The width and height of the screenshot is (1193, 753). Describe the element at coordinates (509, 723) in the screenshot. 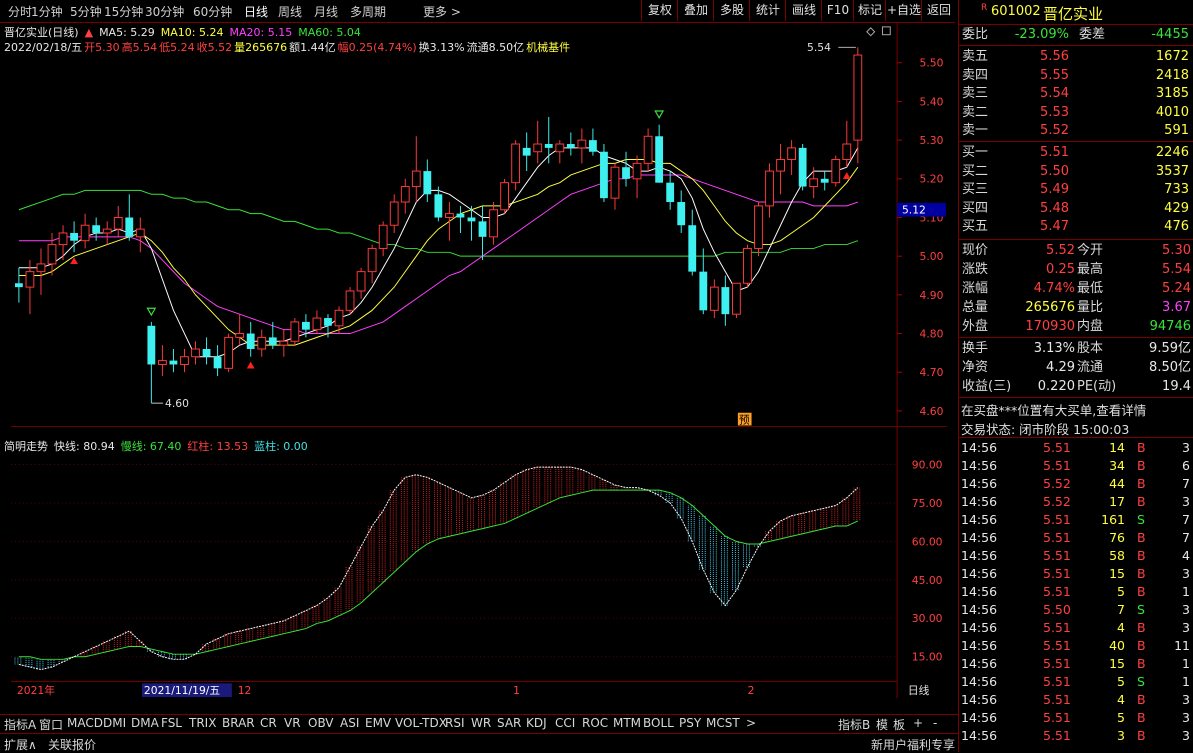

I see `indicator-tab-16: SAR` at that location.